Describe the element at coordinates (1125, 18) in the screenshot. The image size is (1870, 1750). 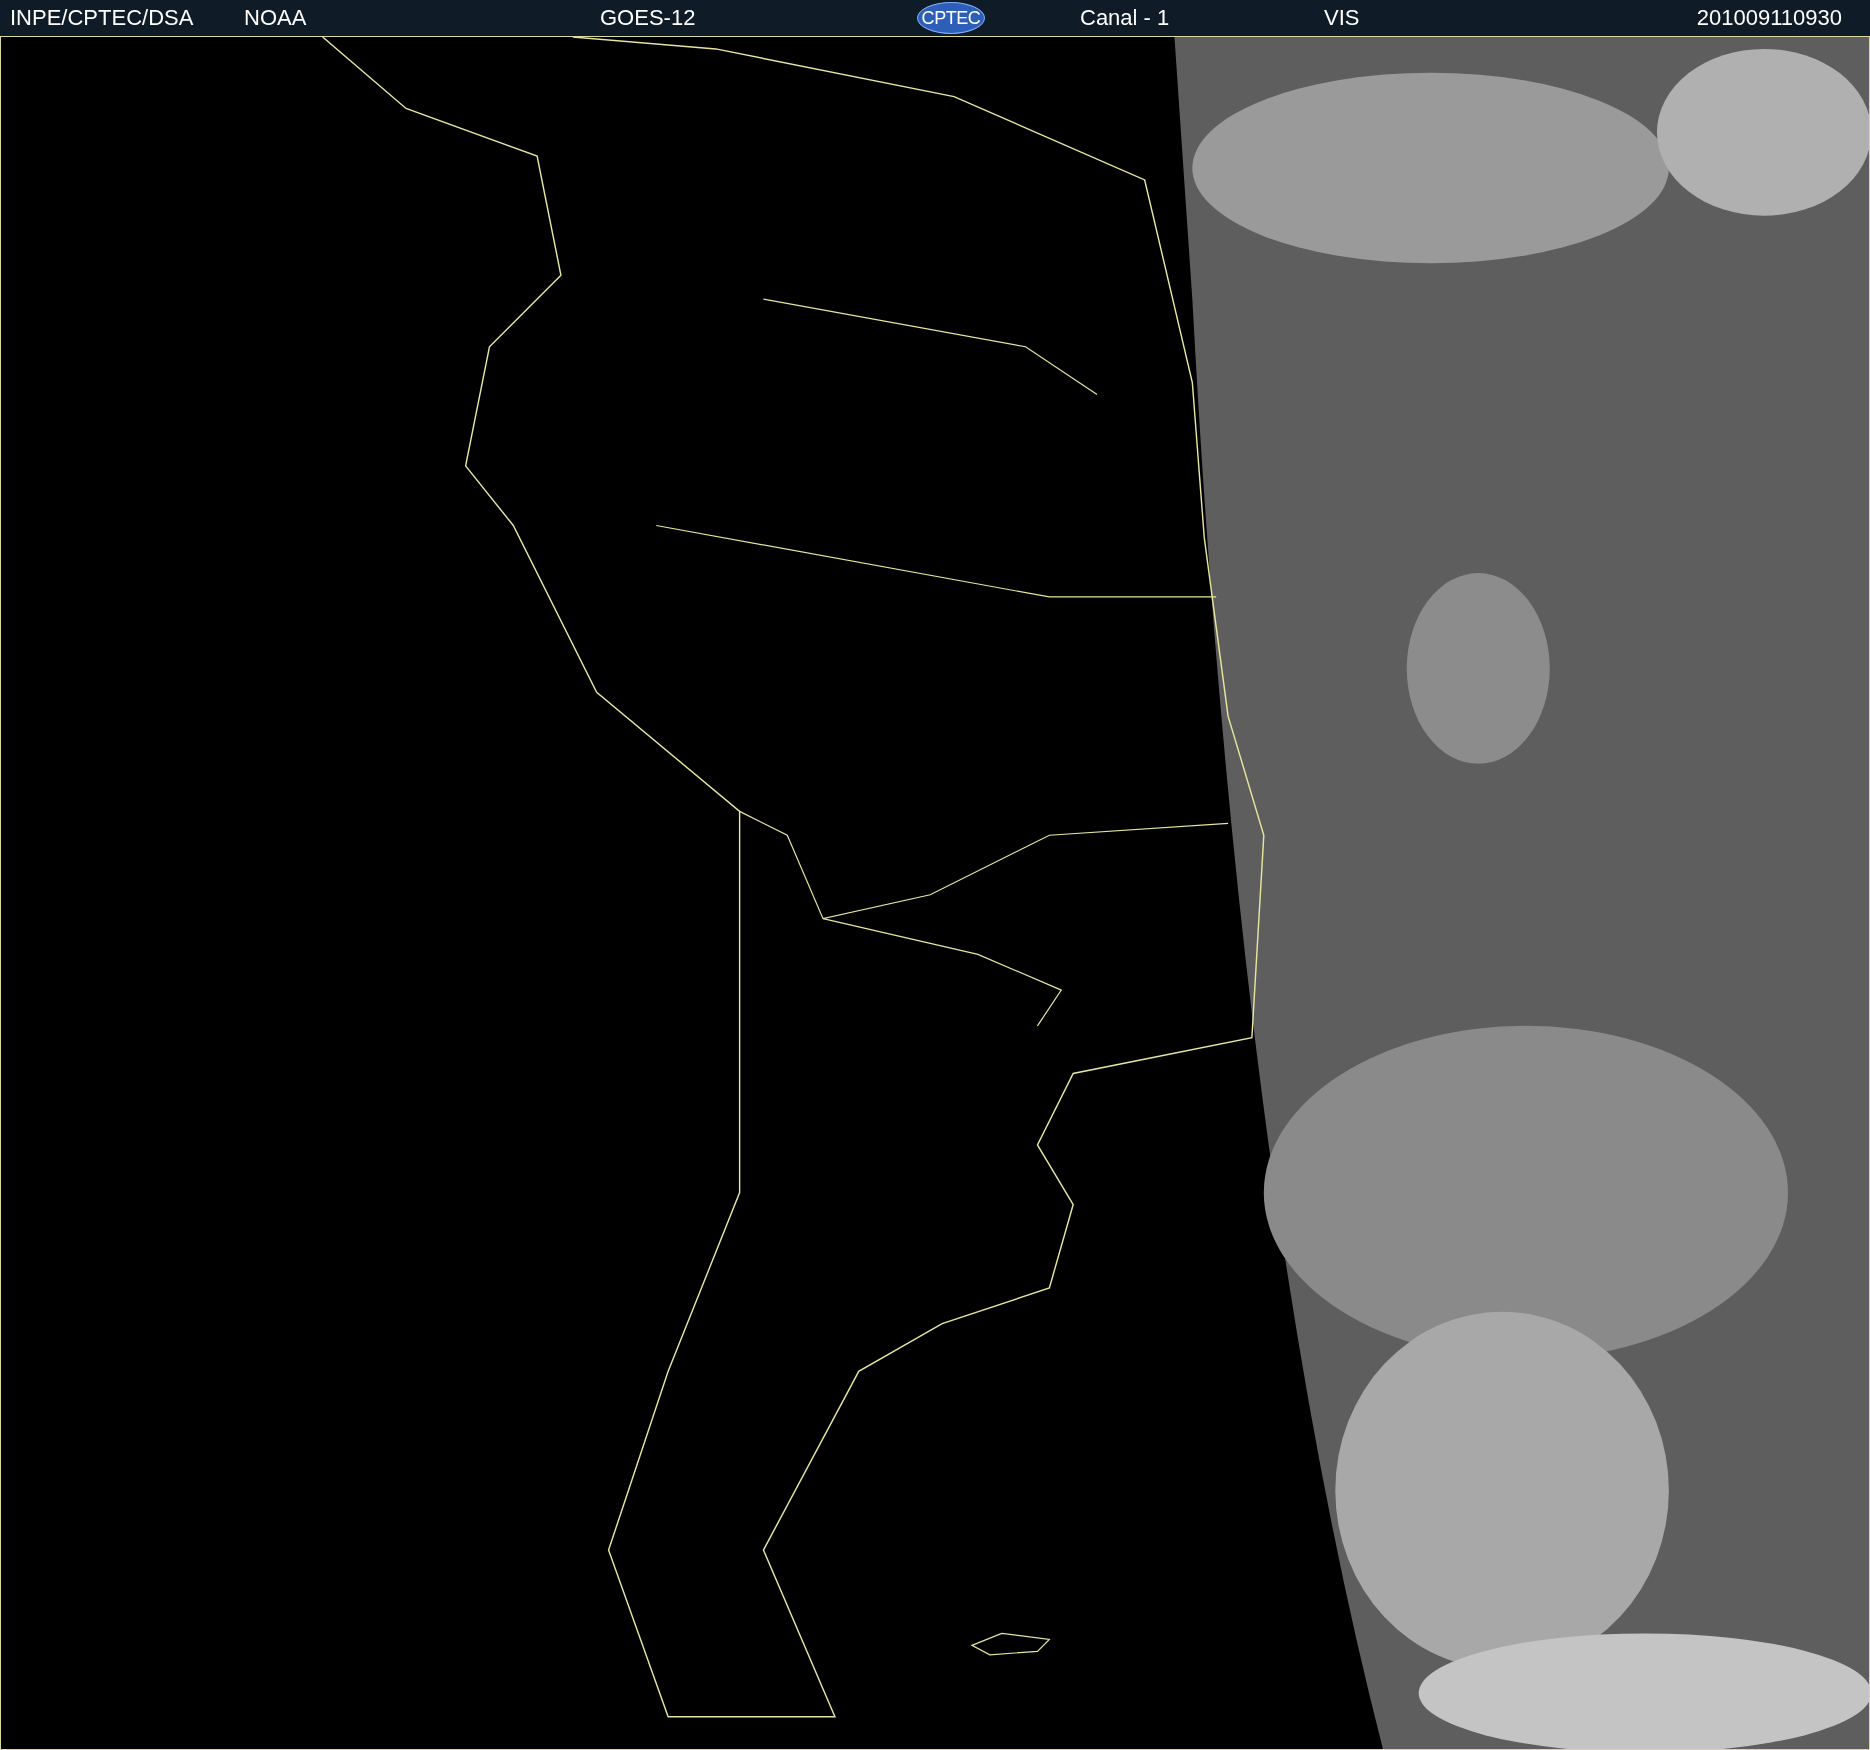
I see `channel-label: Canal - 1` at that location.